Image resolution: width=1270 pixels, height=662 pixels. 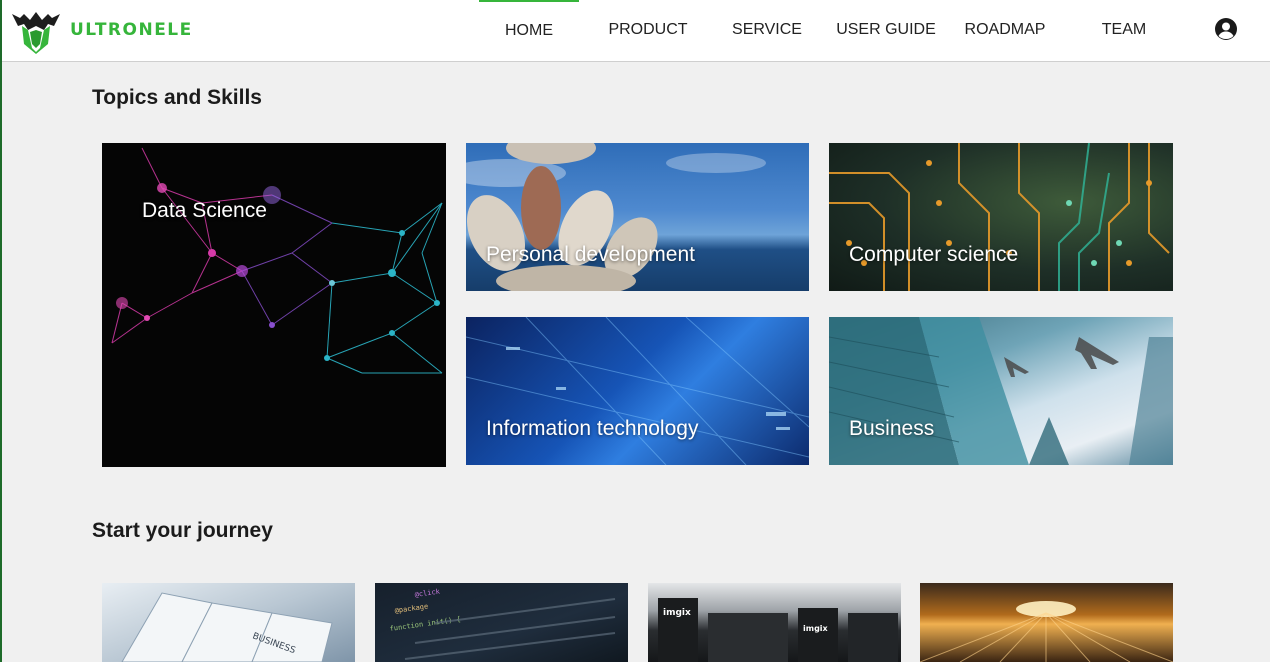 I want to click on svg-text: @package, so click(x=411, y=608).